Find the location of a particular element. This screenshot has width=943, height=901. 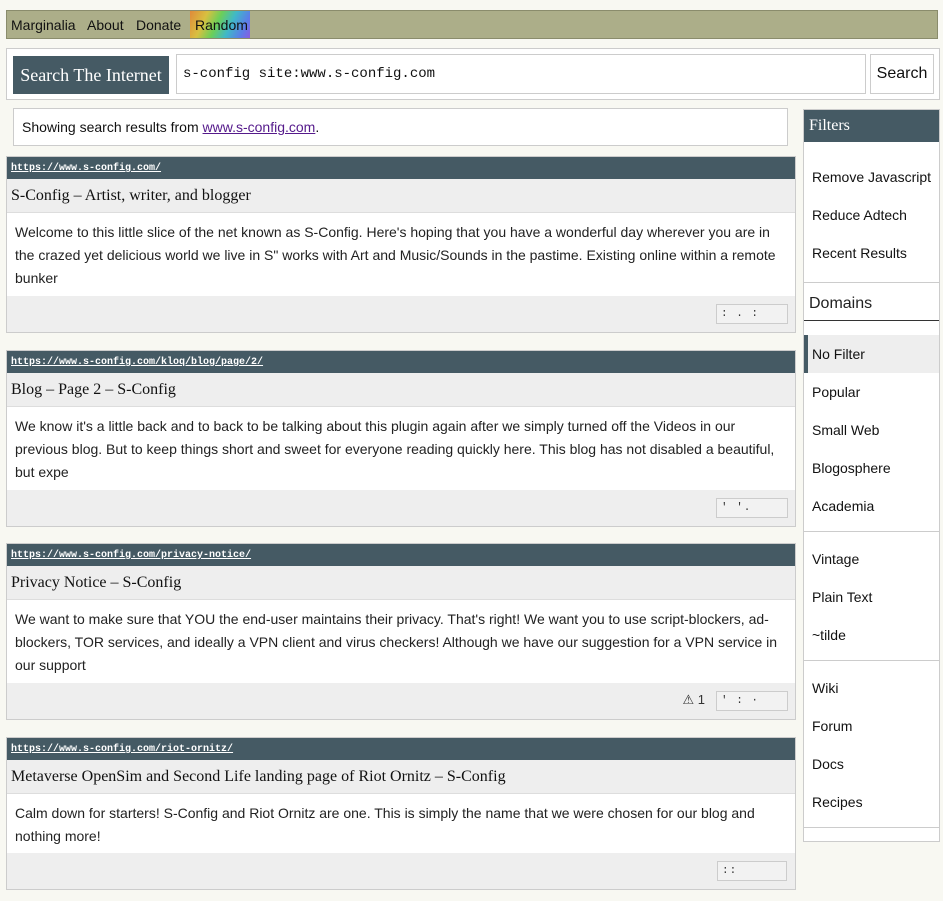

result-footer: :: is located at coordinates (401, 871).